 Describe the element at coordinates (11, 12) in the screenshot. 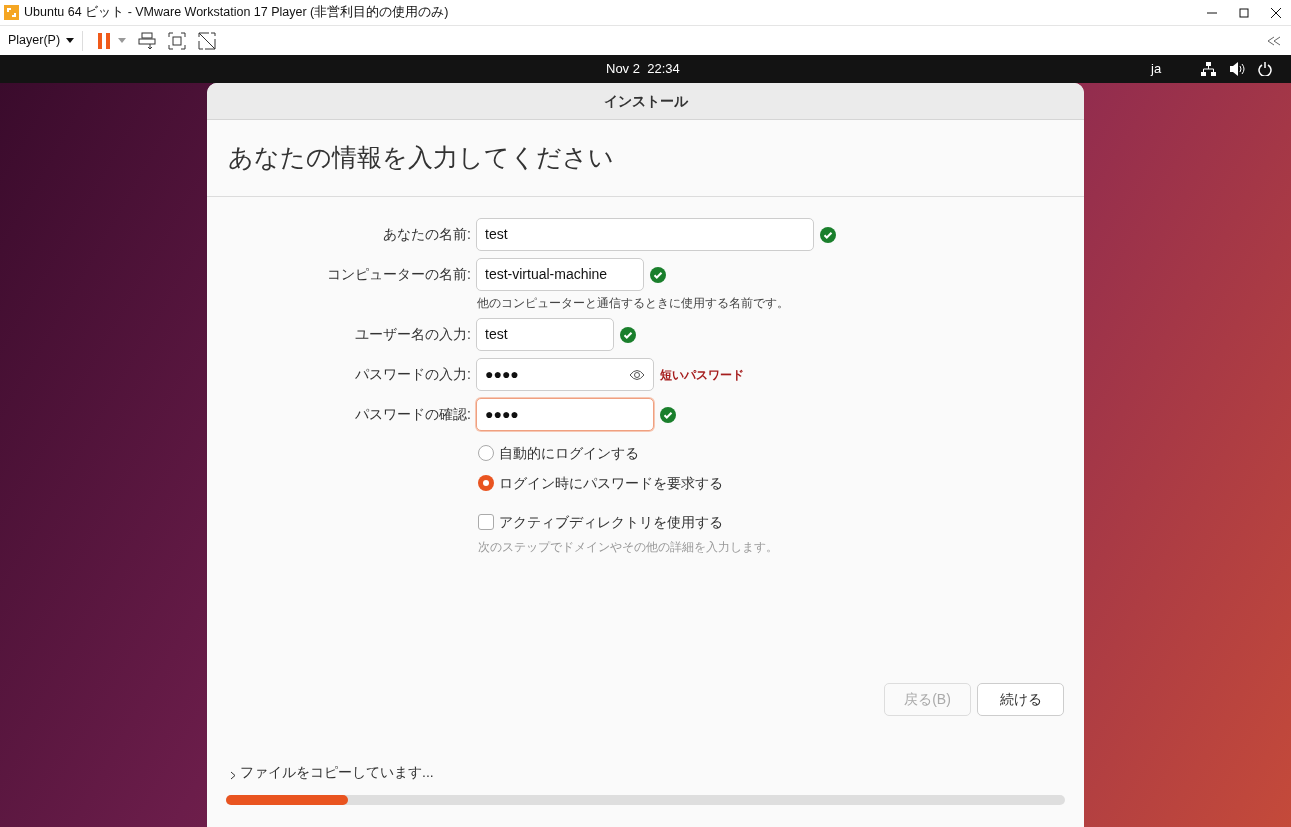

I see `app-logo-icon` at that location.